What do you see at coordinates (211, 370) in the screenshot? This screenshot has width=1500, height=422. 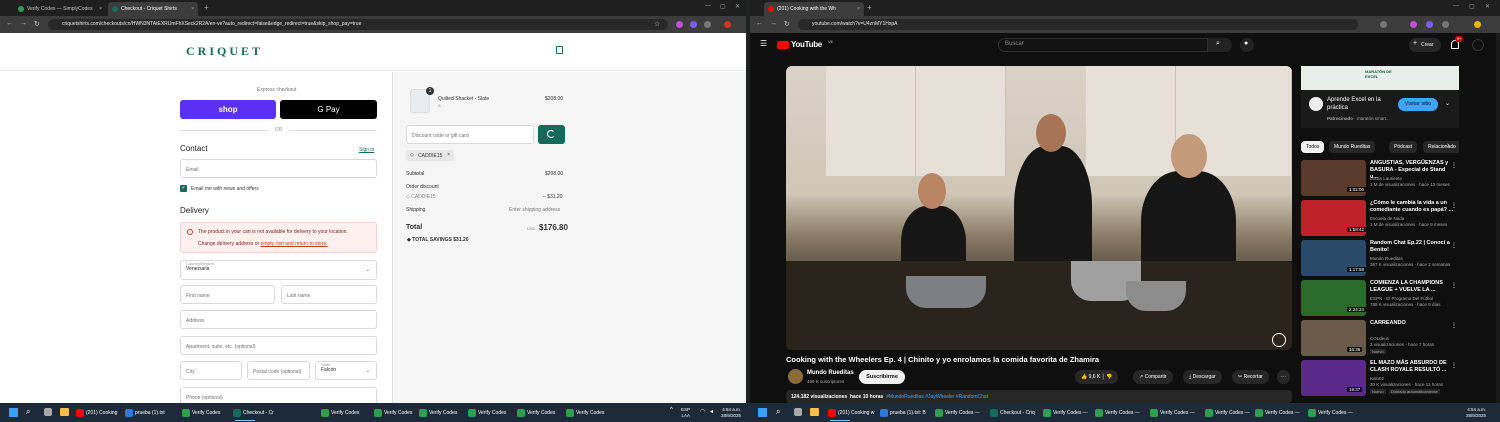 I see `city-field: City` at bounding box center [211, 370].